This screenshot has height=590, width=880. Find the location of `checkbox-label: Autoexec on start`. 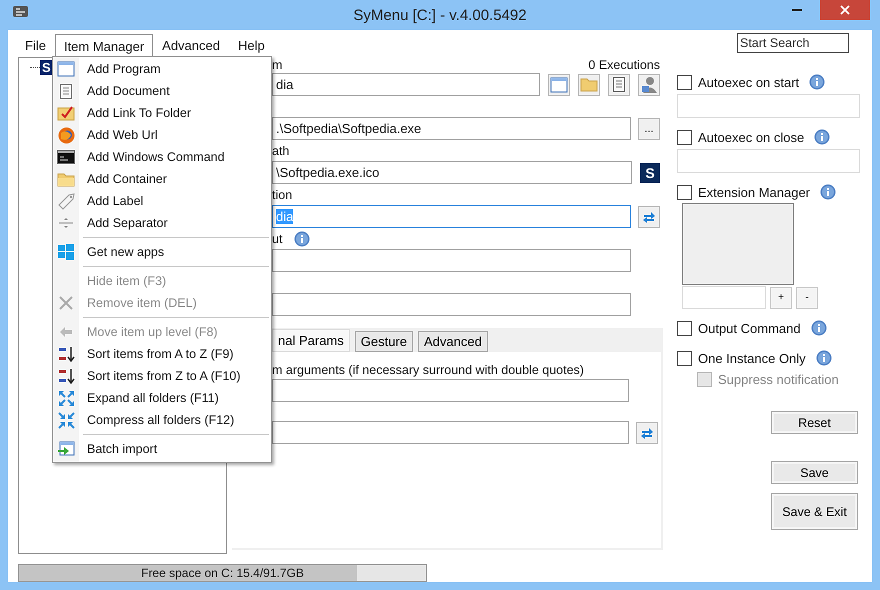

checkbox-label: Autoexec on start is located at coordinates (749, 82).